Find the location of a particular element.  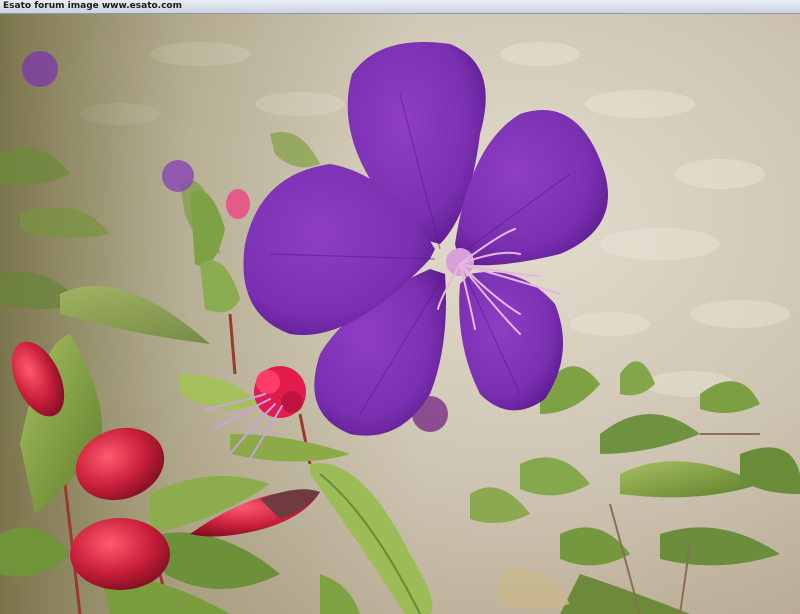

caption-bar: Esato forum image www.esato.com is located at coordinates (400, 7).